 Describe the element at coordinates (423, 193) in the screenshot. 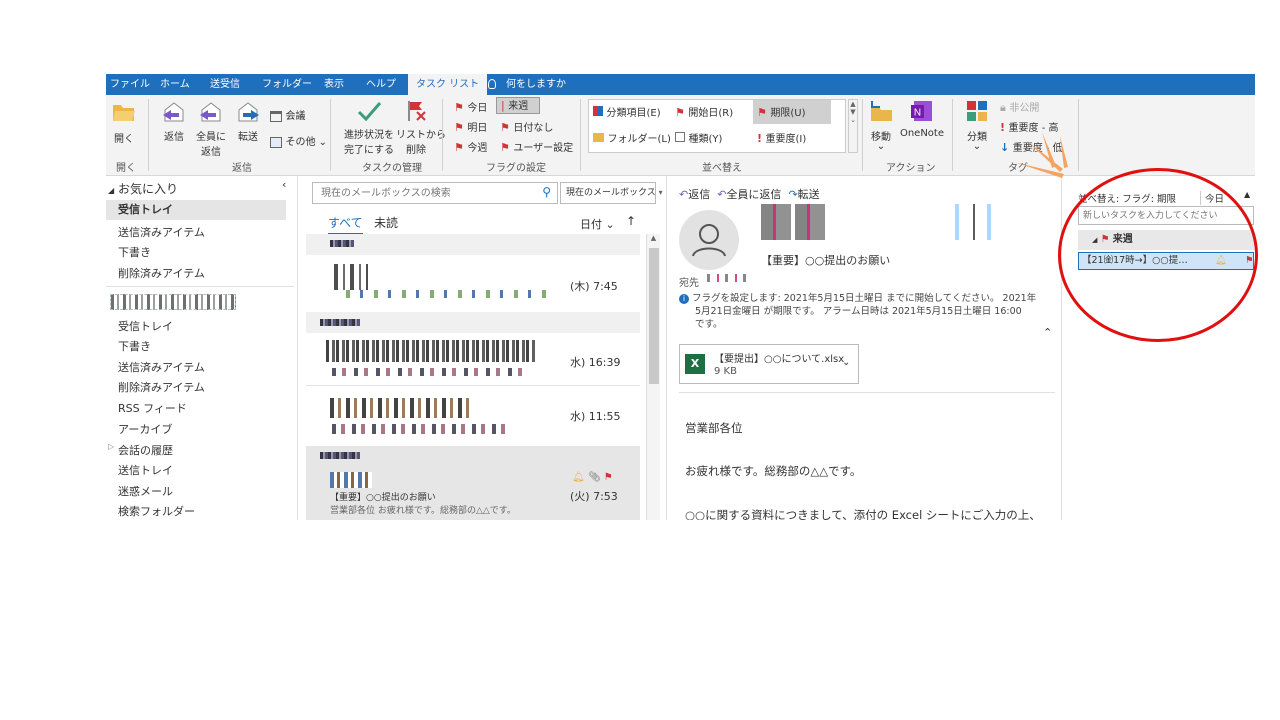

I see `search-input` at that location.